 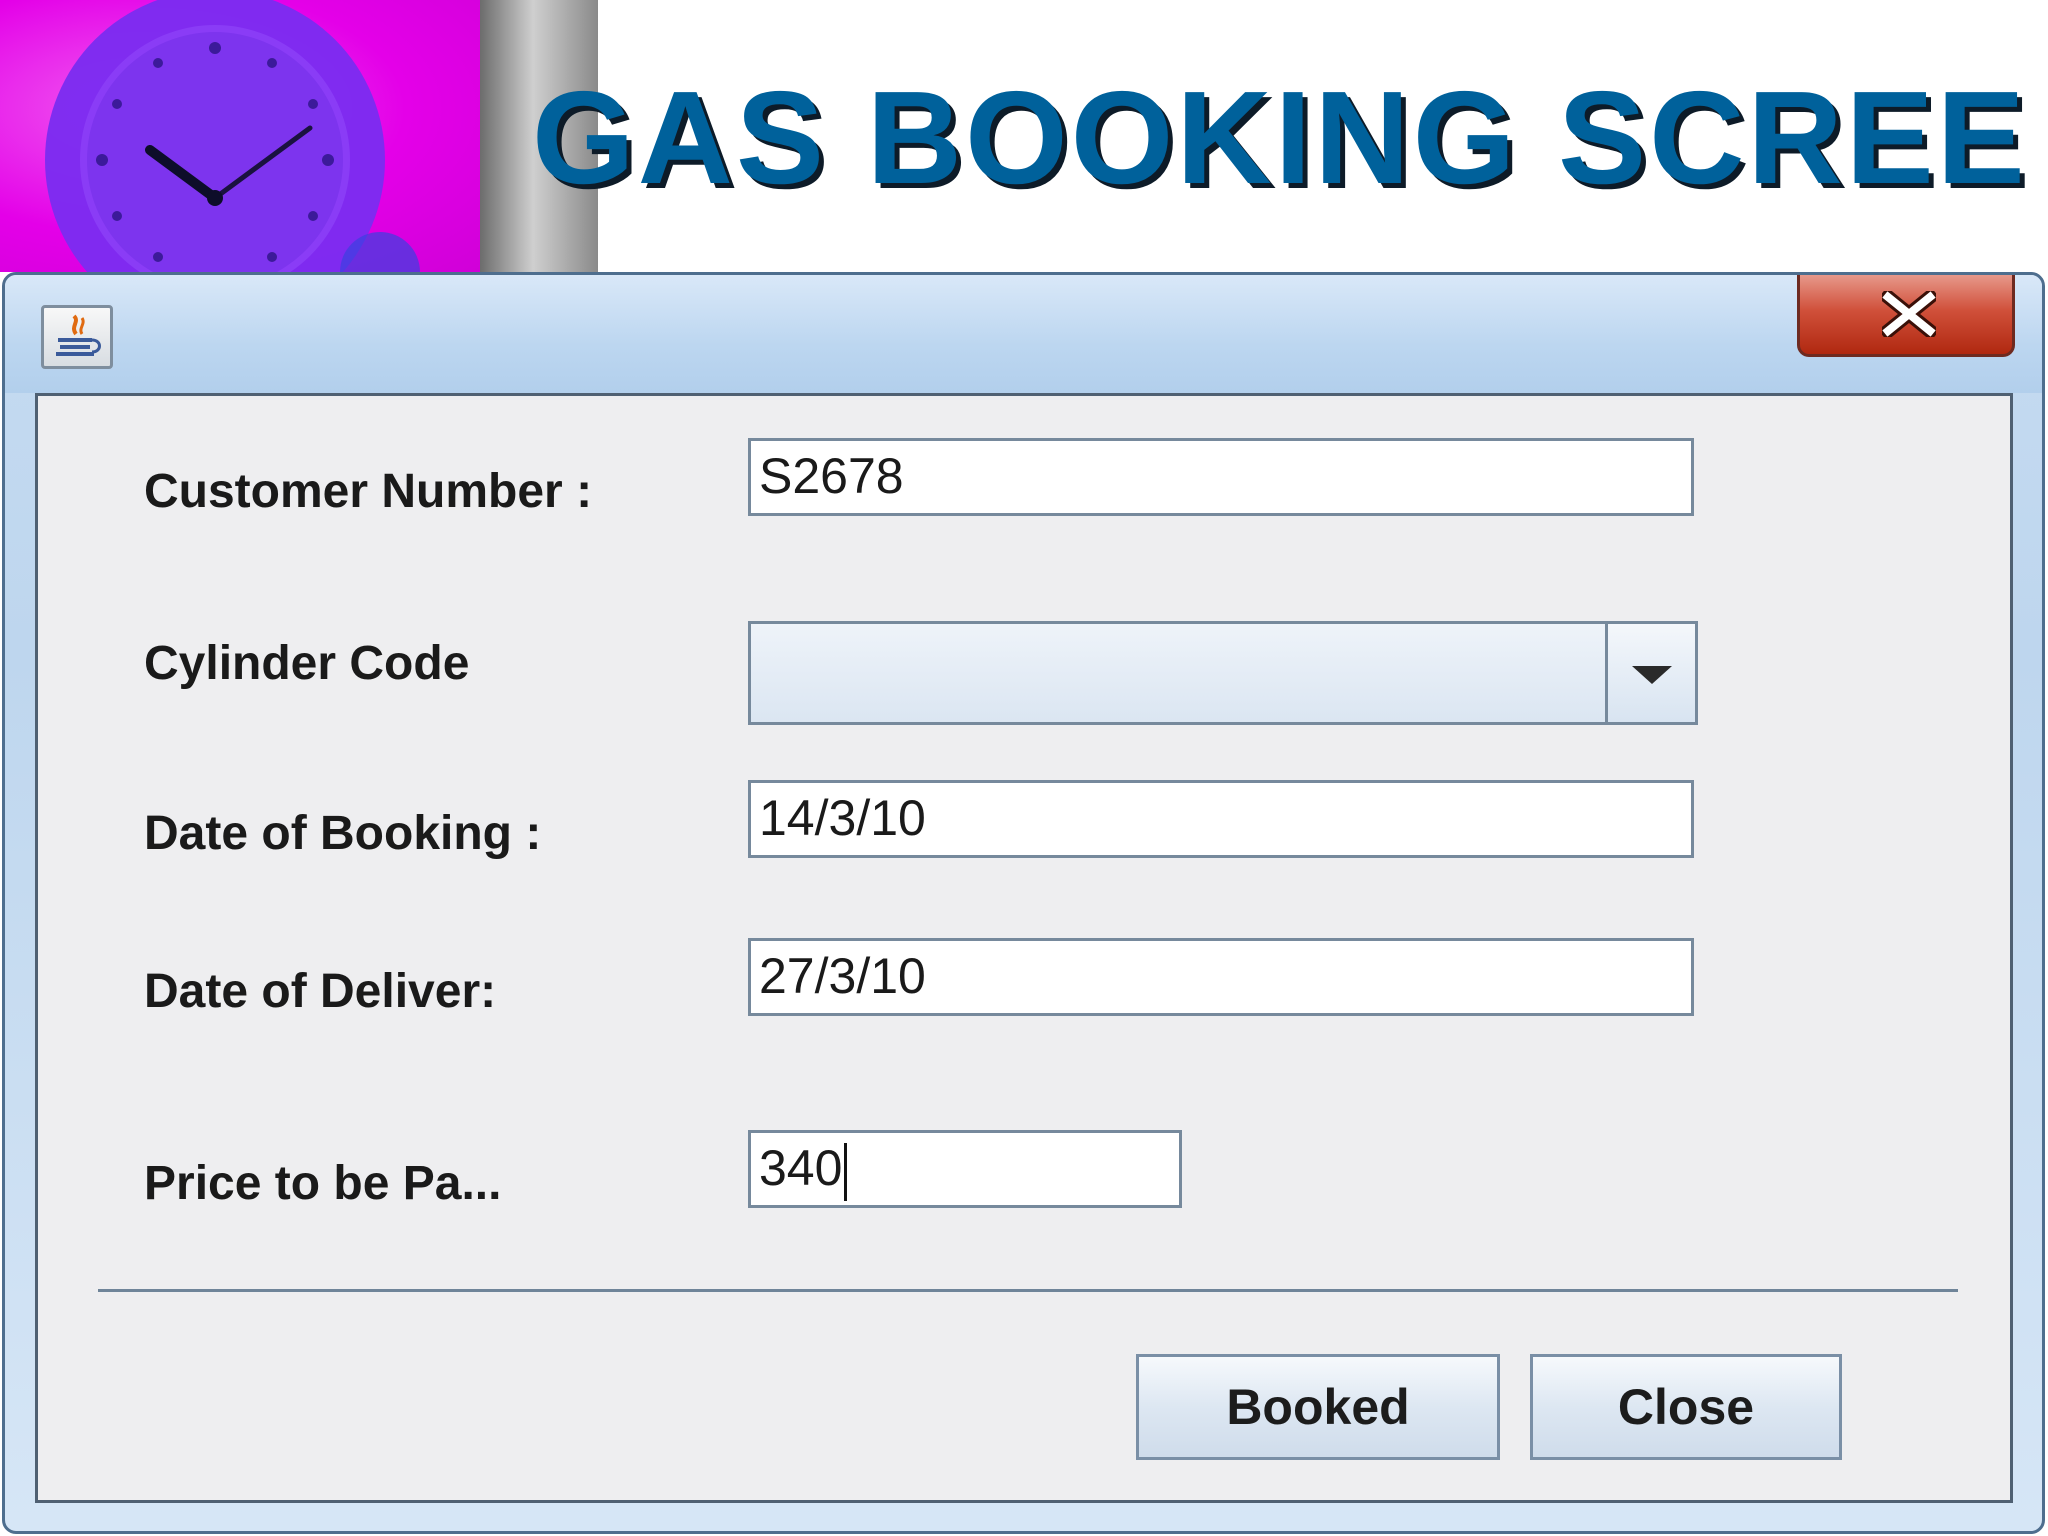 What do you see at coordinates (1686, 1407) in the screenshot?
I see `close-button: Close` at bounding box center [1686, 1407].